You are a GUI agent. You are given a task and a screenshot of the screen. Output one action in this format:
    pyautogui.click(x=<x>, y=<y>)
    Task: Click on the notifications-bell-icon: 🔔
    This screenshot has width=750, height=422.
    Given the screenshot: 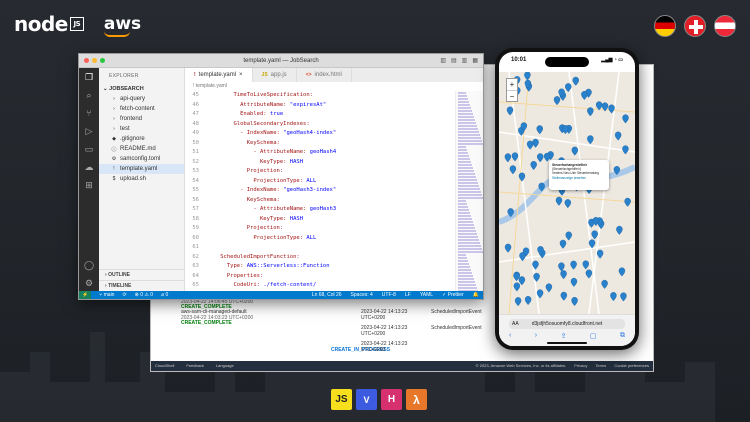 What is the action you would take?
    pyautogui.click(x=476, y=295)
    